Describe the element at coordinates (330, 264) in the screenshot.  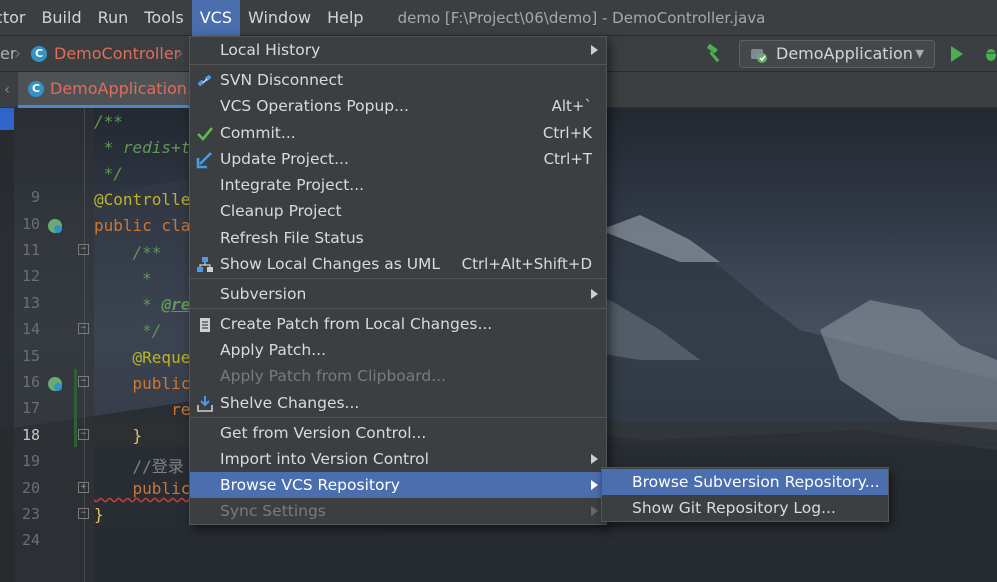
I see `menu-item-label: Show Local Changes as UML` at that location.